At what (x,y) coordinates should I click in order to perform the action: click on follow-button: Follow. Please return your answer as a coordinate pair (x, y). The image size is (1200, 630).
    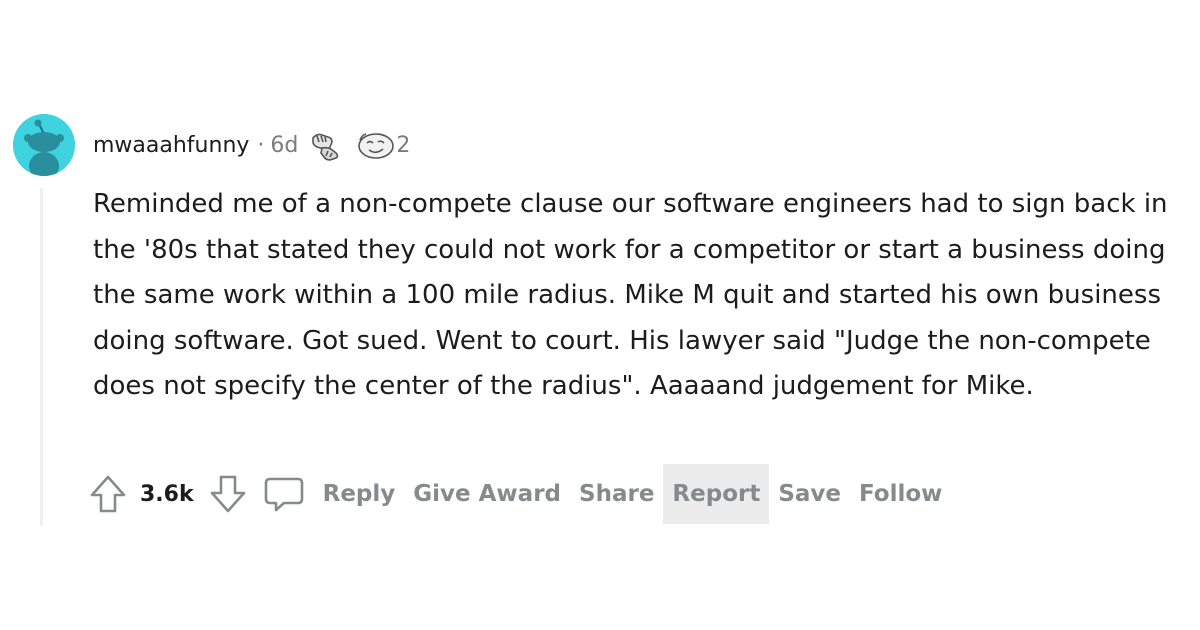
    Looking at the image, I should click on (900, 494).